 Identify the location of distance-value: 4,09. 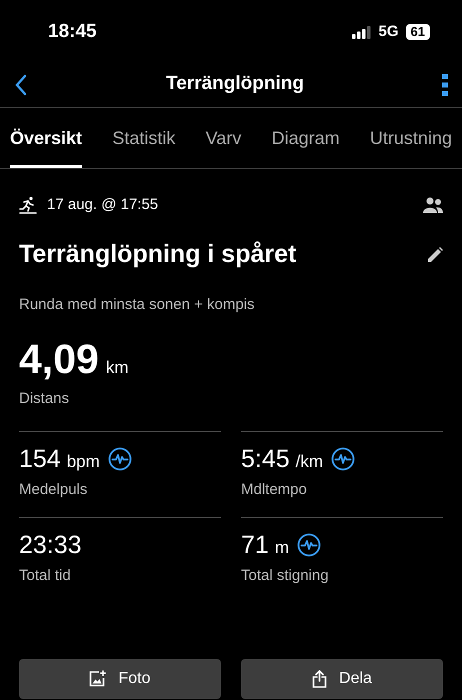
(59, 359).